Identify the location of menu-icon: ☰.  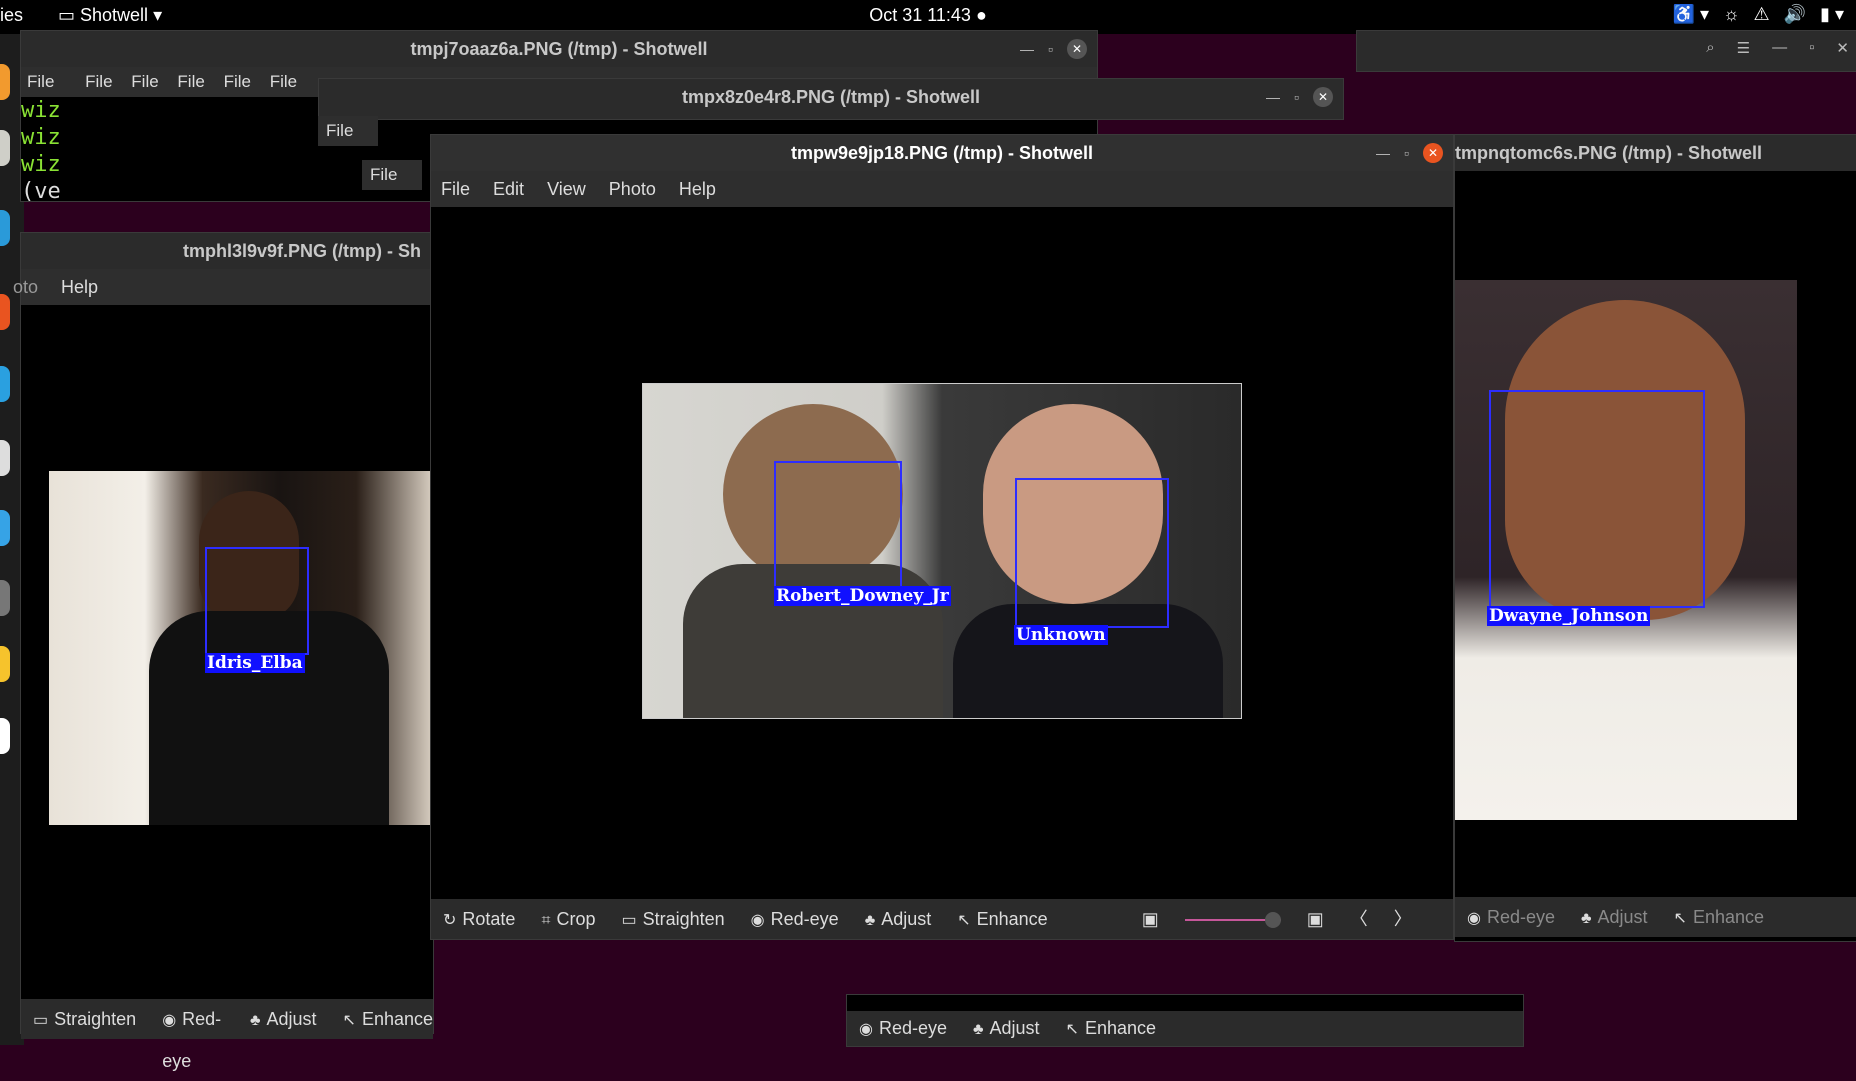
(1743, 48).